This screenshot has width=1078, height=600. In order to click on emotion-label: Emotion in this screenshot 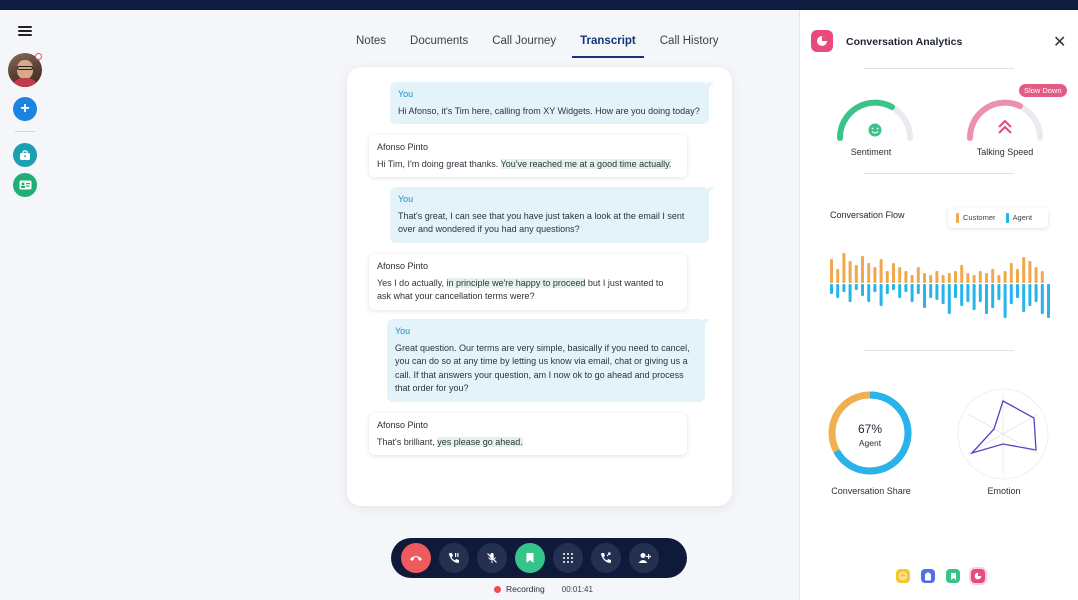, I will do `click(1004, 491)`.